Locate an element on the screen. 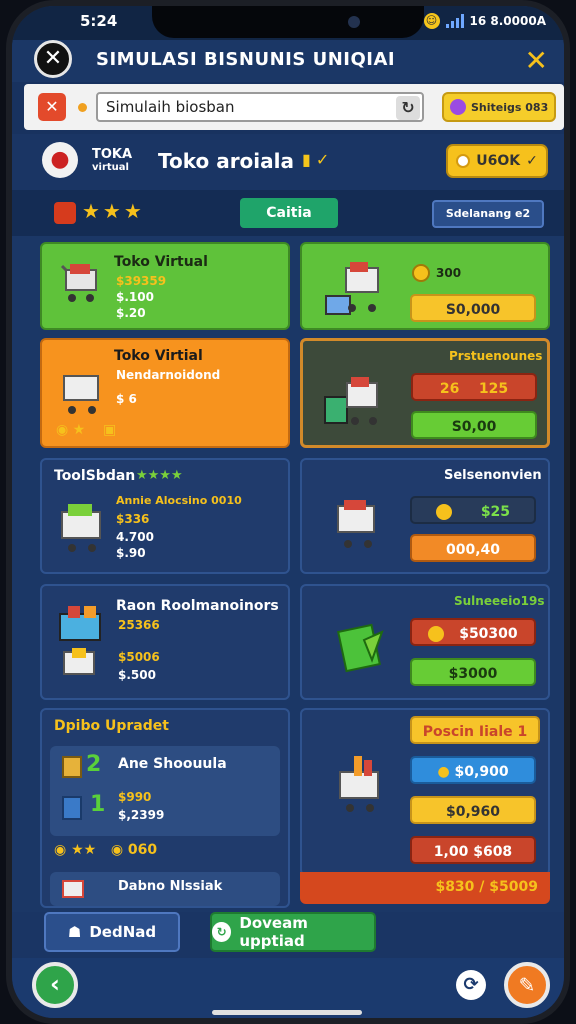 The width and height of the screenshot is (576, 1024). card-value: $336 is located at coordinates (133, 519).